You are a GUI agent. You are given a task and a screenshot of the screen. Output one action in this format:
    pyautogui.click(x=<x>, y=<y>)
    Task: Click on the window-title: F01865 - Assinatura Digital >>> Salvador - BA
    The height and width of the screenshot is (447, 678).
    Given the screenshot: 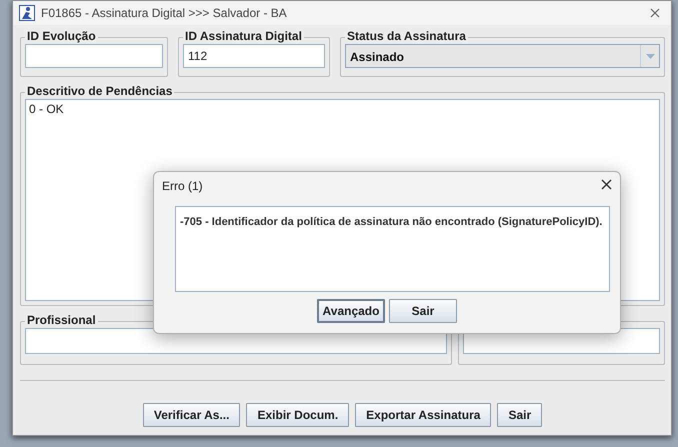 What is the action you would take?
    pyautogui.click(x=164, y=13)
    